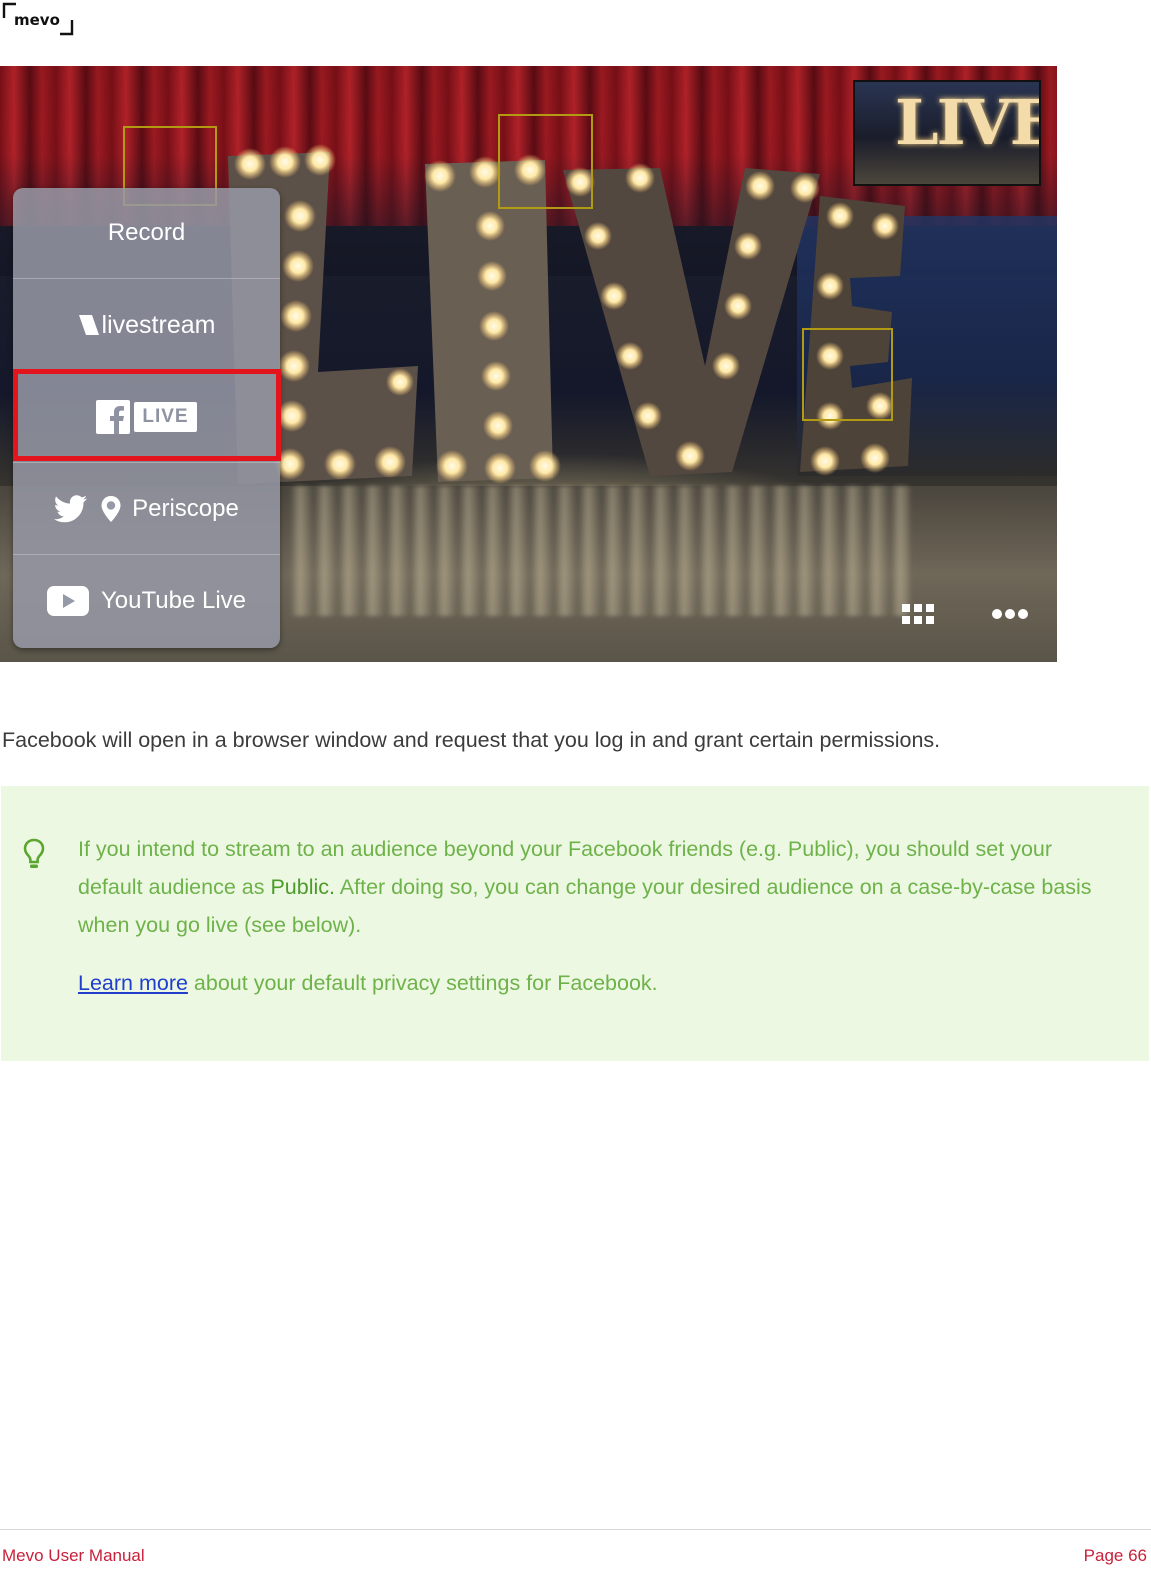 The image size is (1151, 1571). I want to click on footer-divider, so click(575, 1529).